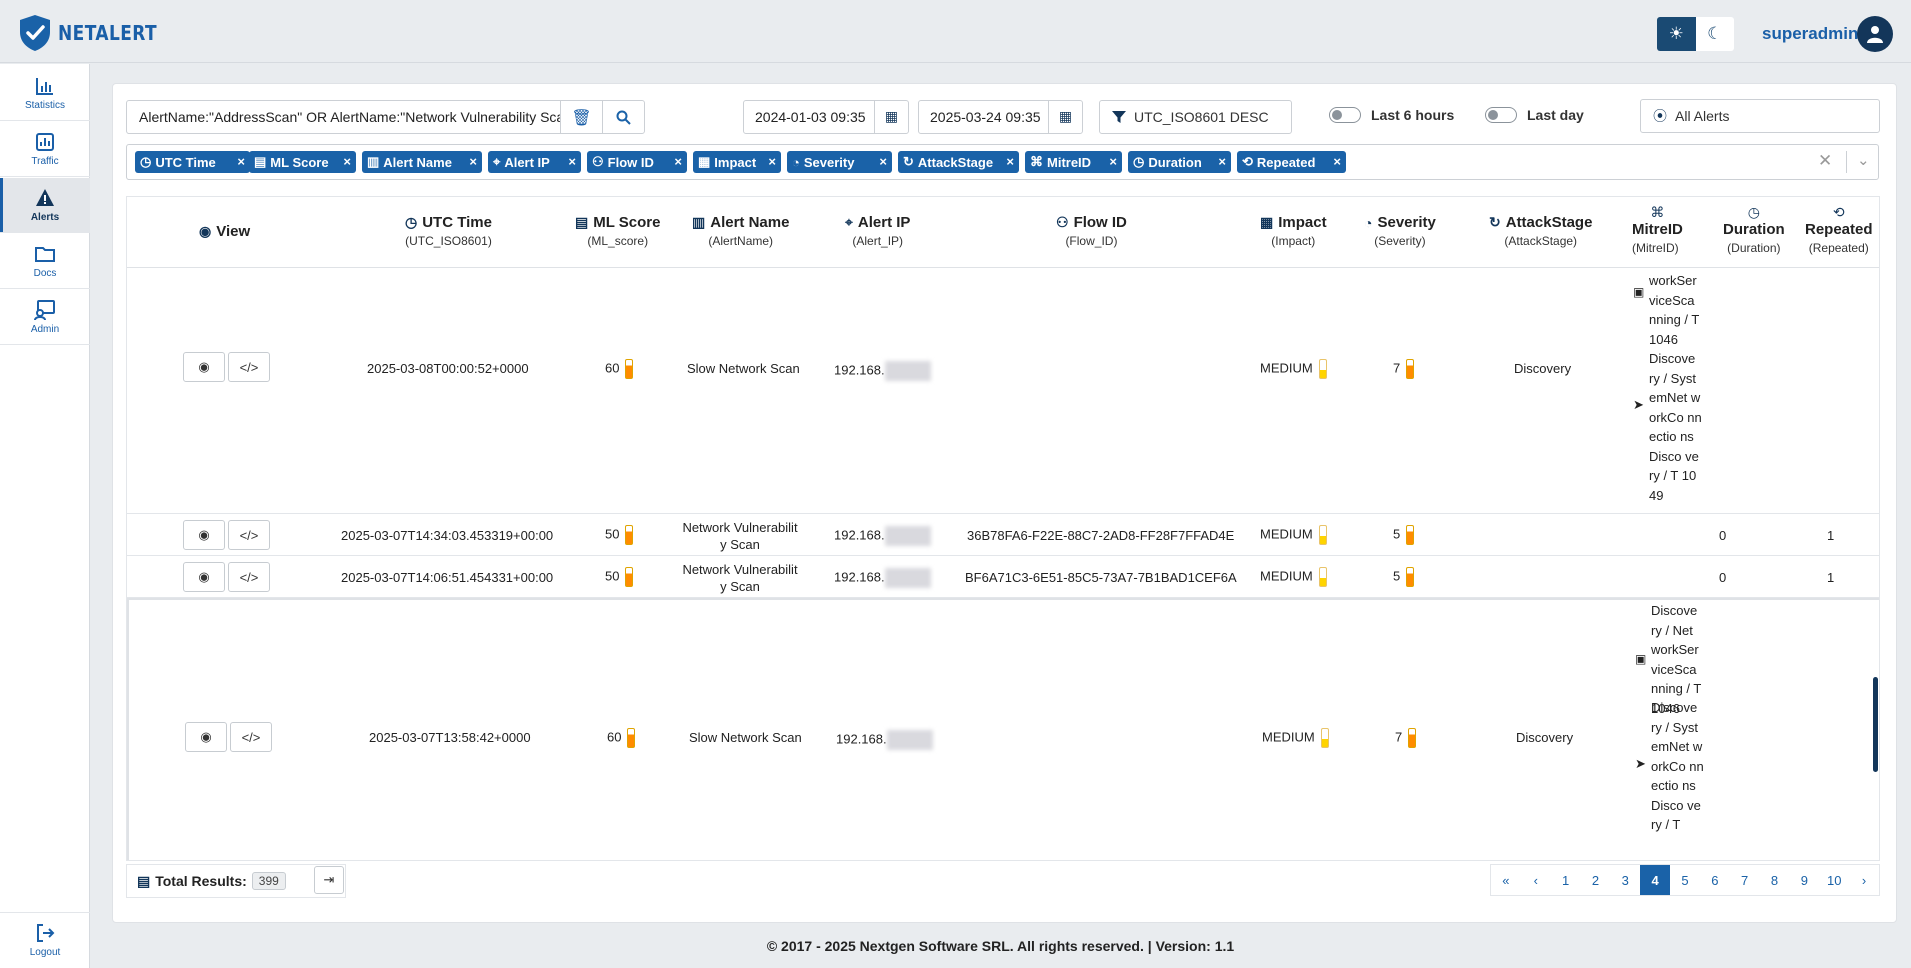 This screenshot has width=1911, height=968. I want to click on date-from-value: 2024-01-03 09:35, so click(809, 117).